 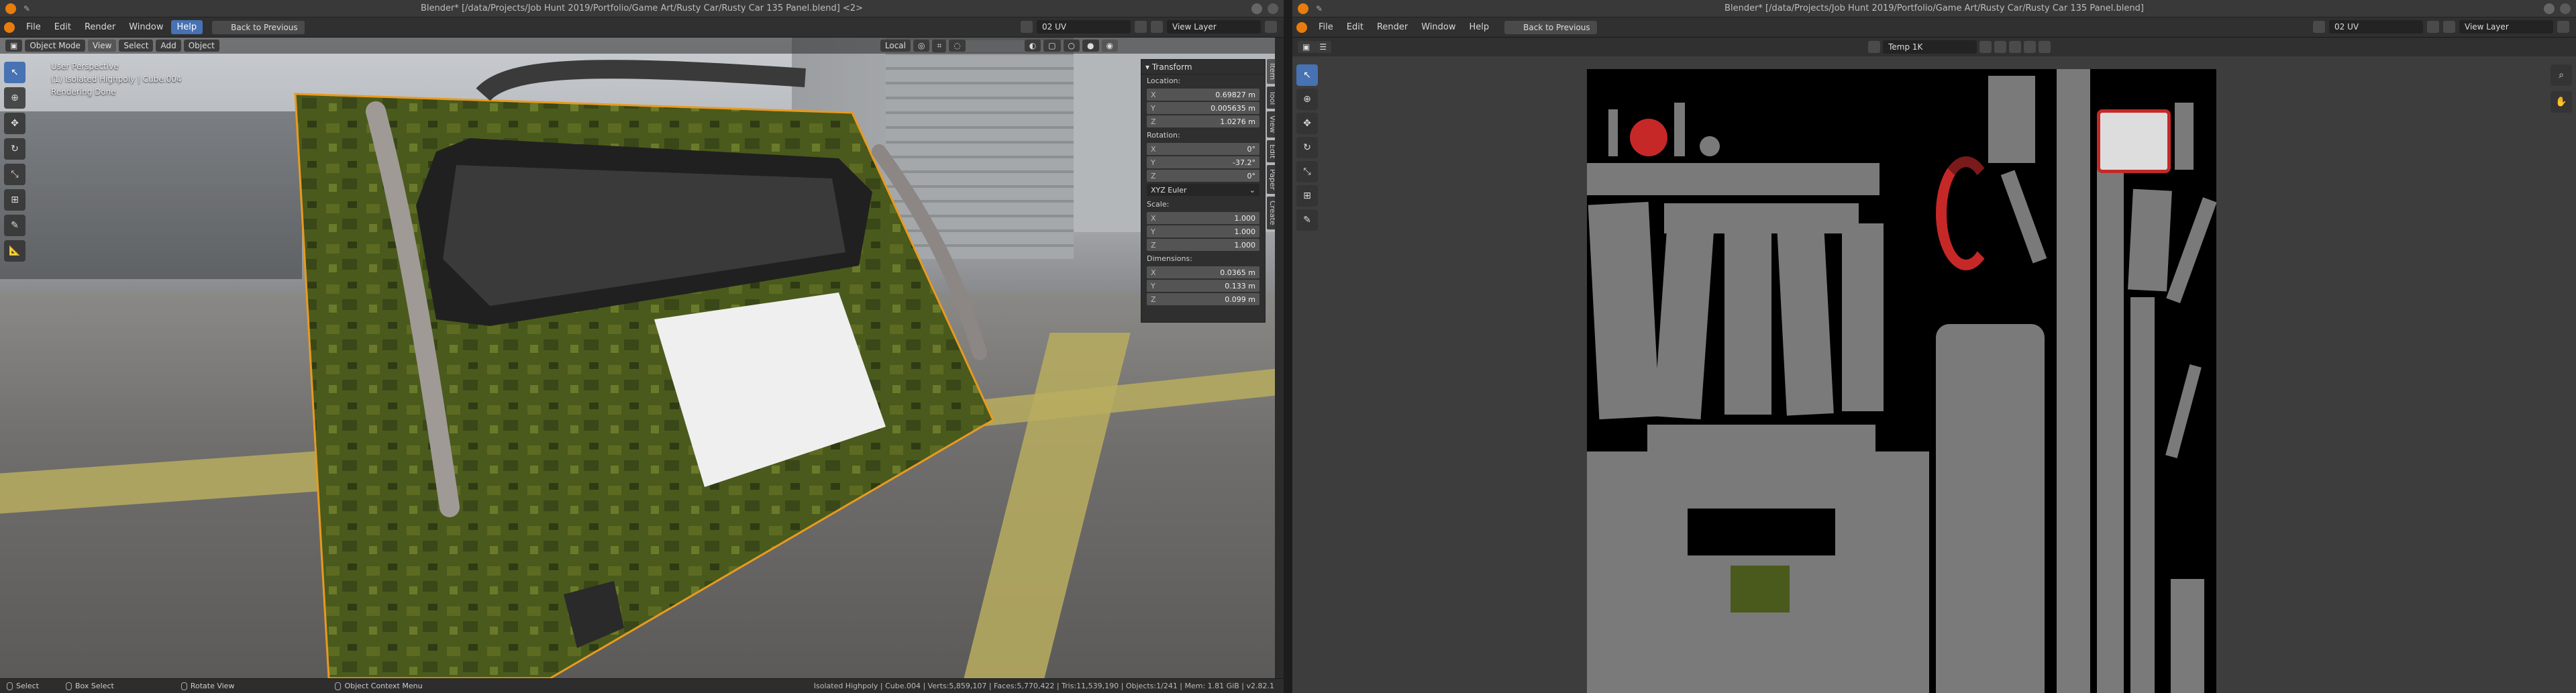 What do you see at coordinates (895, 46) in the screenshot?
I see `transform-orientation-dropdown: Local` at bounding box center [895, 46].